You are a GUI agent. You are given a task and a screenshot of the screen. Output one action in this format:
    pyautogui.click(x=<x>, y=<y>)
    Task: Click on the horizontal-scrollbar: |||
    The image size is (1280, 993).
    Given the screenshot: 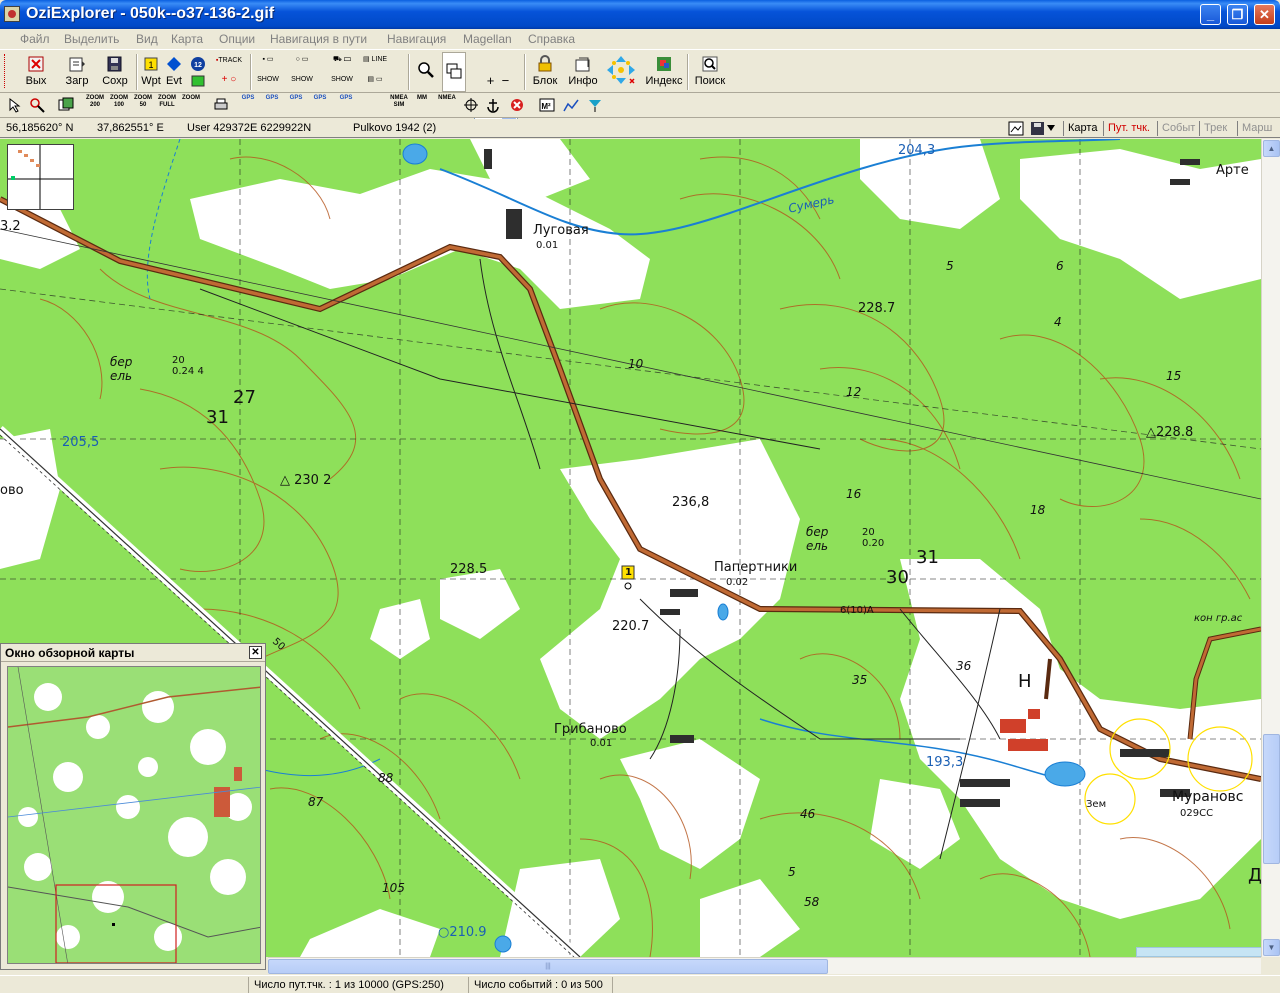 What is the action you would take?
    pyautogui.click(x=764, y=965)
    